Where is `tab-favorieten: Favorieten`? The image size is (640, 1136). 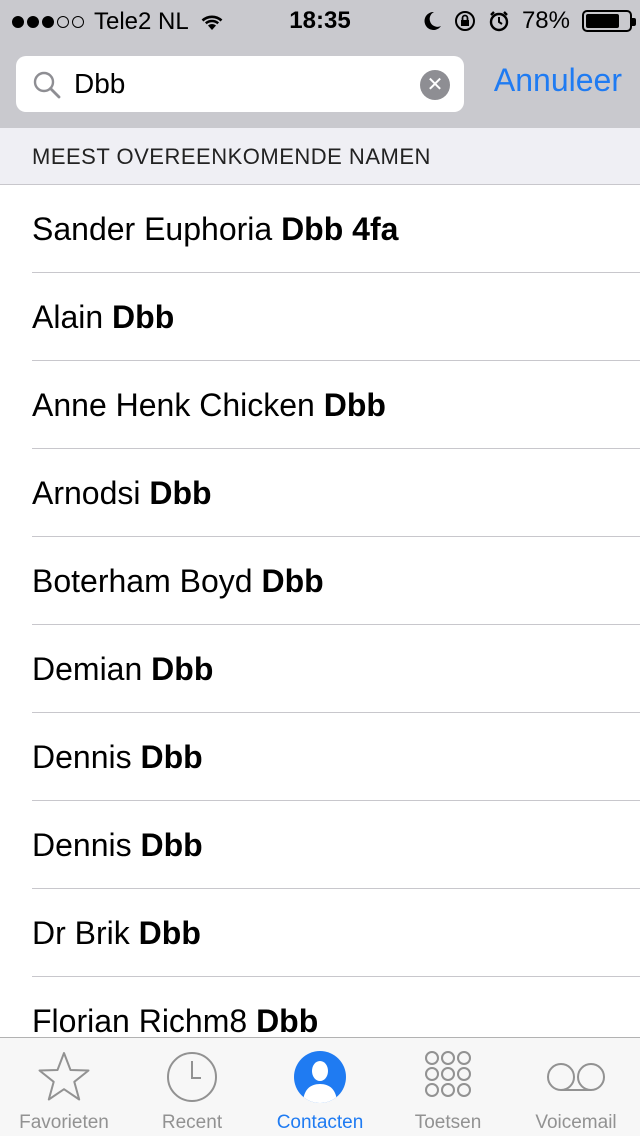
tab-favorieten: Favorieten is located at coordinates (64, 1087).